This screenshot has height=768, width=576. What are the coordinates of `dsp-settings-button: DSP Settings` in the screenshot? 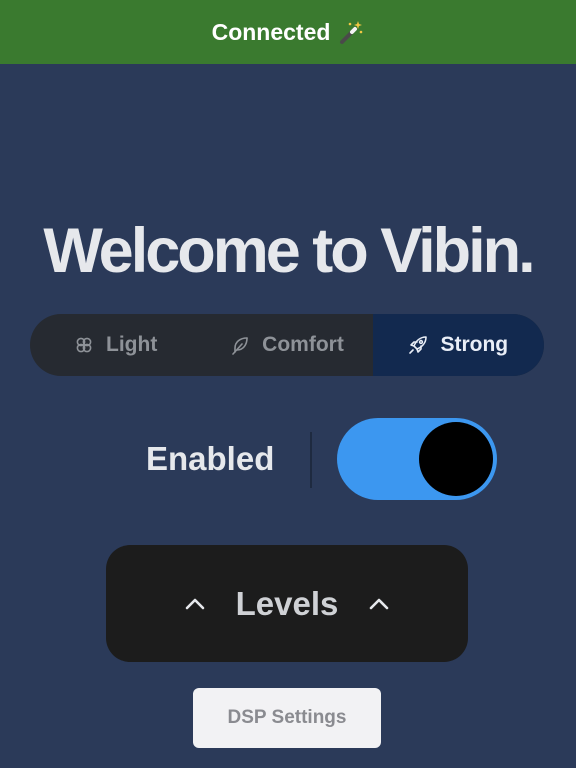 It's located at (287, 718).